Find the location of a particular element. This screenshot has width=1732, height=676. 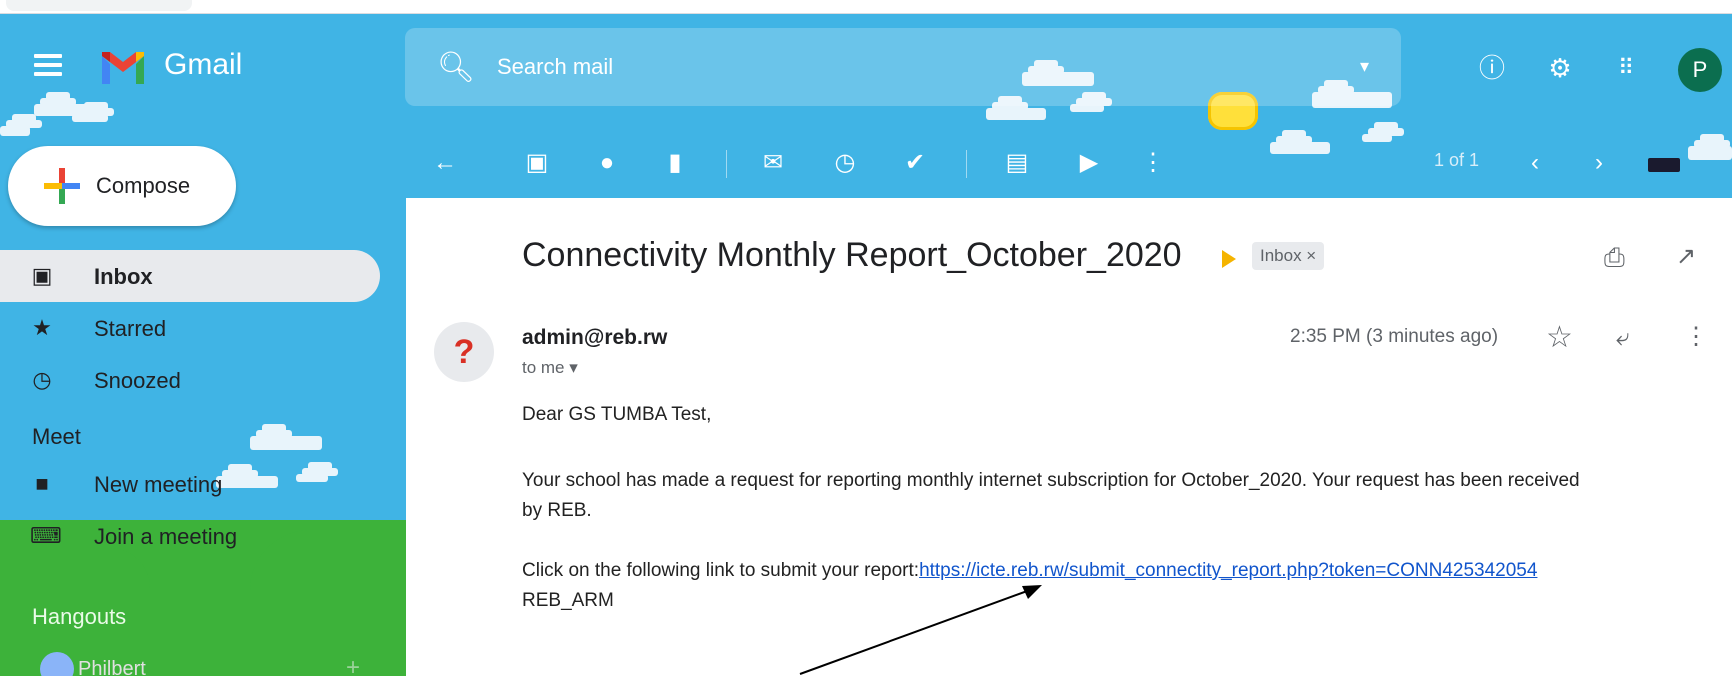

message-subject: Connectivity Monthly Report_October_2020 is located at coordinates (852, 255).